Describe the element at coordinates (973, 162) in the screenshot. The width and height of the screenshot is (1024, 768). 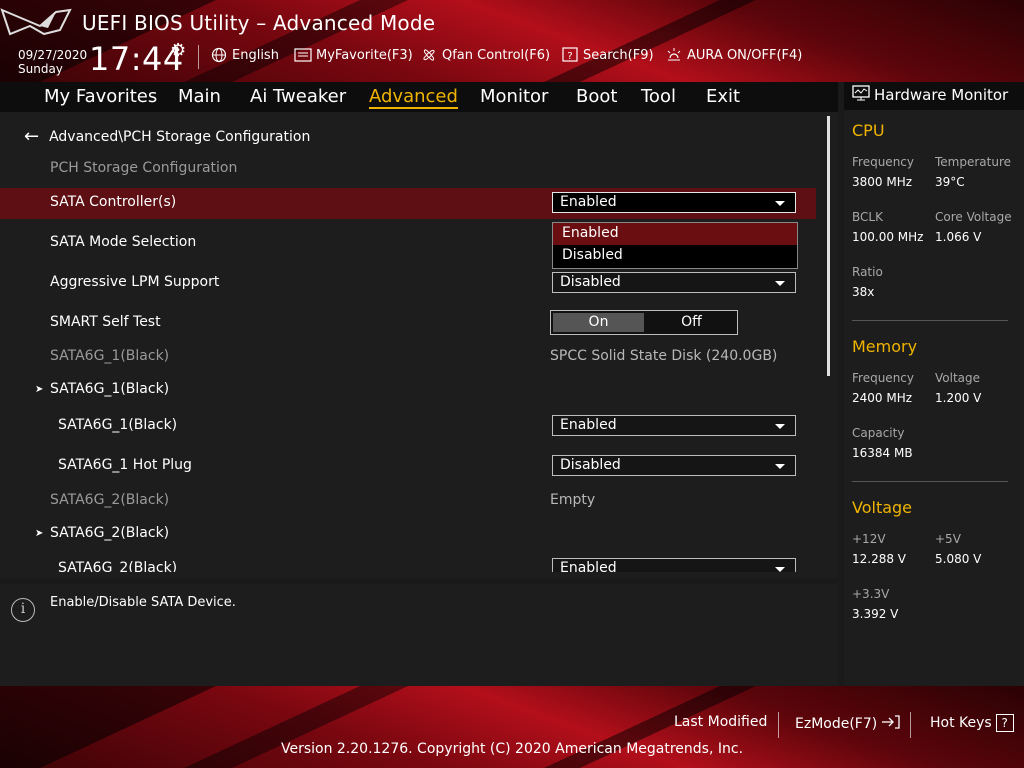
I see `cpu-temperature-label: Temperature` at that location.